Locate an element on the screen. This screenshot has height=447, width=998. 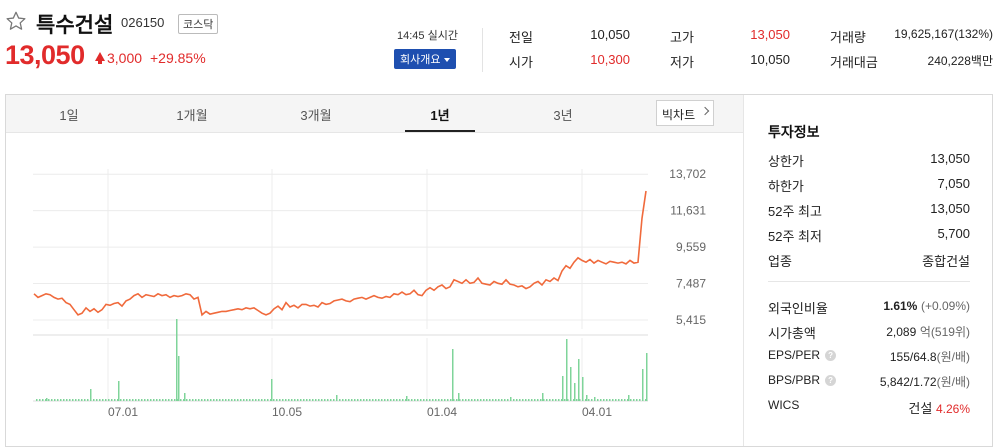
amount-label: 거래대금 is located at coordinates (854, 62).